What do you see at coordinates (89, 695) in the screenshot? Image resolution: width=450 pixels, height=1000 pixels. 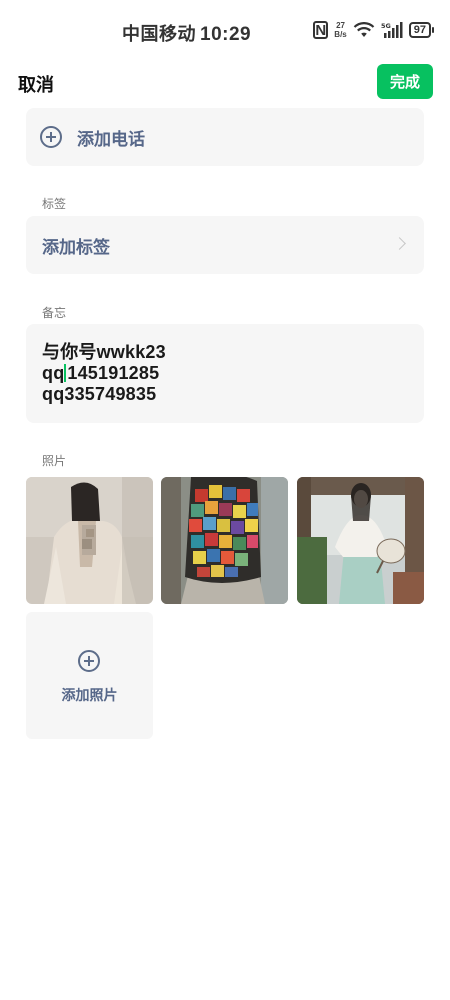 I see `add-photo-label: 添加照片` at bounding box center [89, 695].